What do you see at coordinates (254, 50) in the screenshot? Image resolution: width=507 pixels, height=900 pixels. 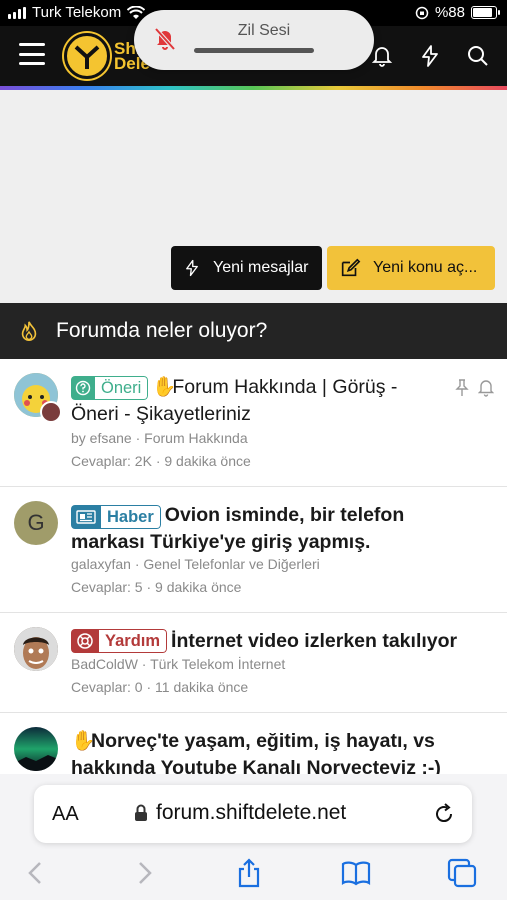 I see `volume-bar` at bounding box center [254, 50].